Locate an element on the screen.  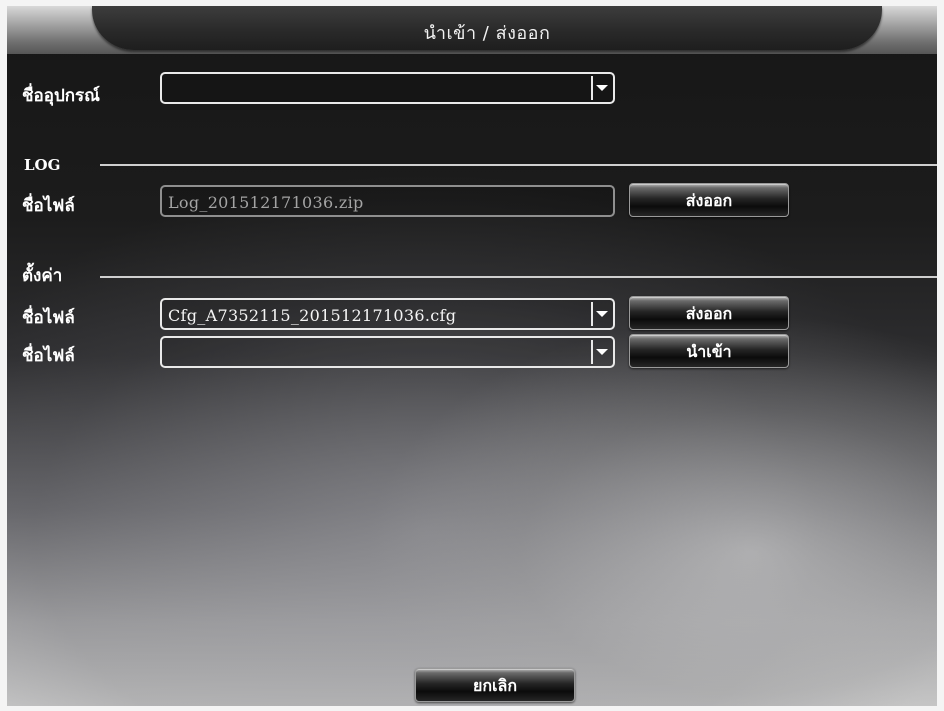
window-title: นำเข้า / ส่งออก is located at coordinates (487, 33).